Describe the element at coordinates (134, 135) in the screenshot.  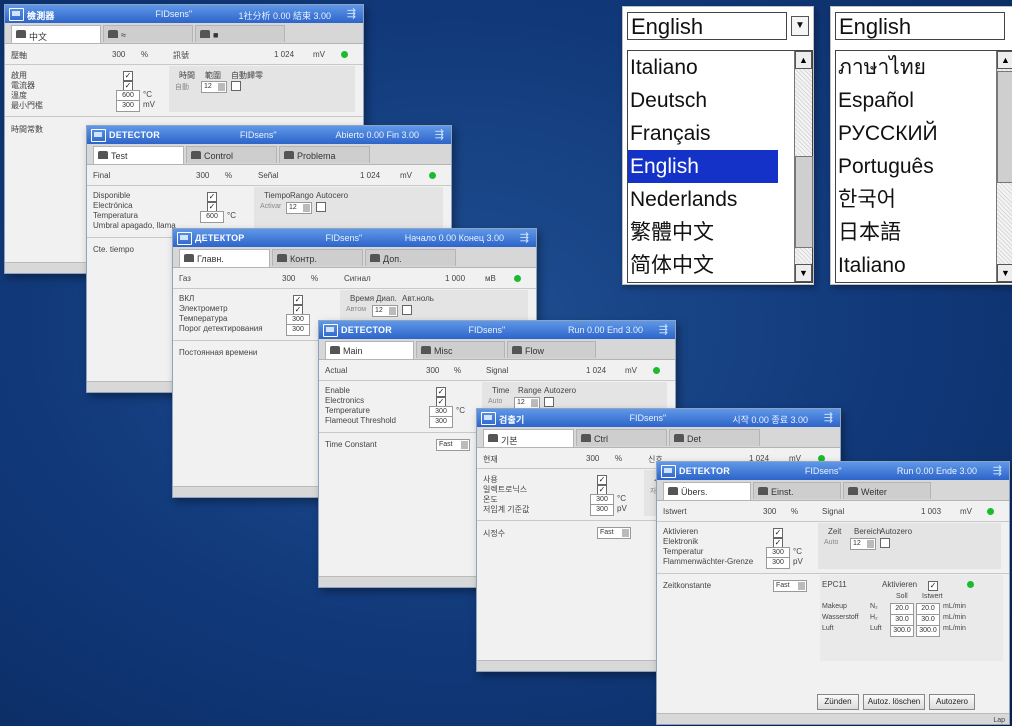
I see `window-title: DETECTOR` at that location.